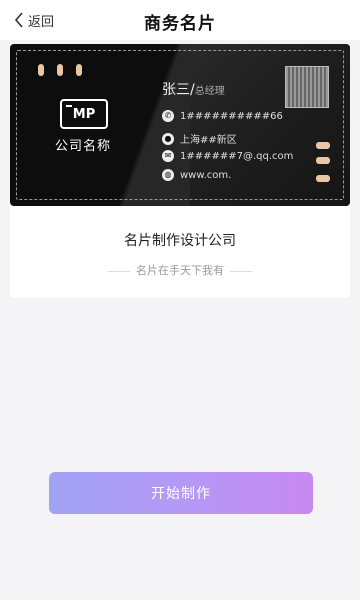 Image resolution: width=360 pixels, height=600 pixels. I want to click on start-making-button: 开始制作, so click(181, 493).